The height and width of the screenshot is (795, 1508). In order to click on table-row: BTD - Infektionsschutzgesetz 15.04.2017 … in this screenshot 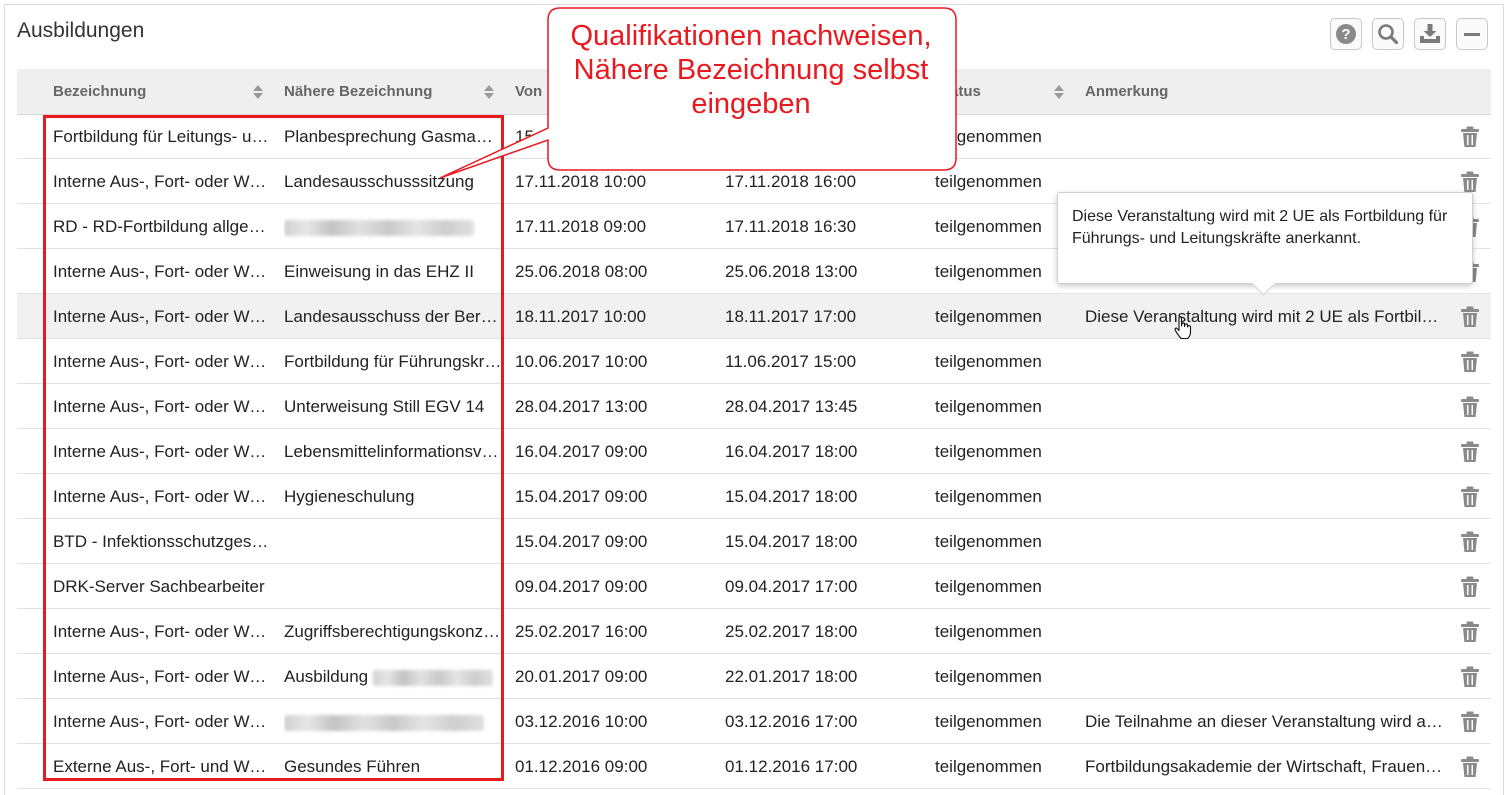, I will do `click(754, 541)`.